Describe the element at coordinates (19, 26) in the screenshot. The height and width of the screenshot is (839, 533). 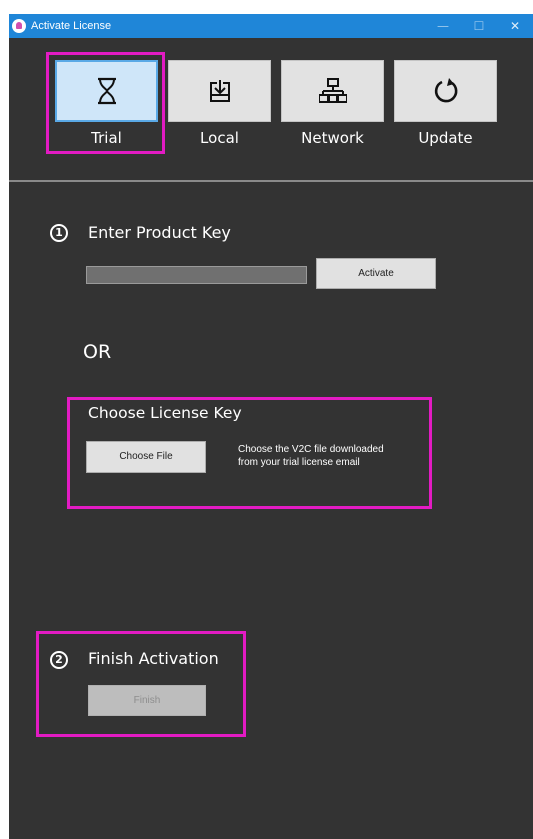
I see `app-logo-icon` at that location.